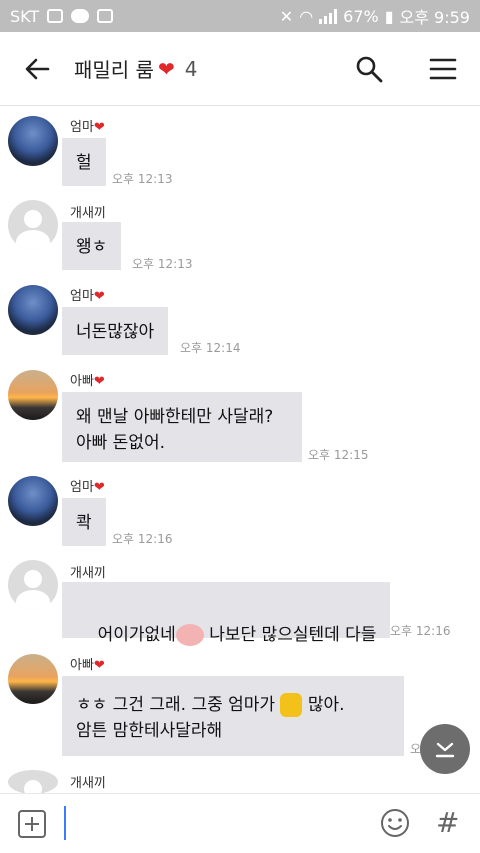  I want to click on message-input, so click(65, 823).